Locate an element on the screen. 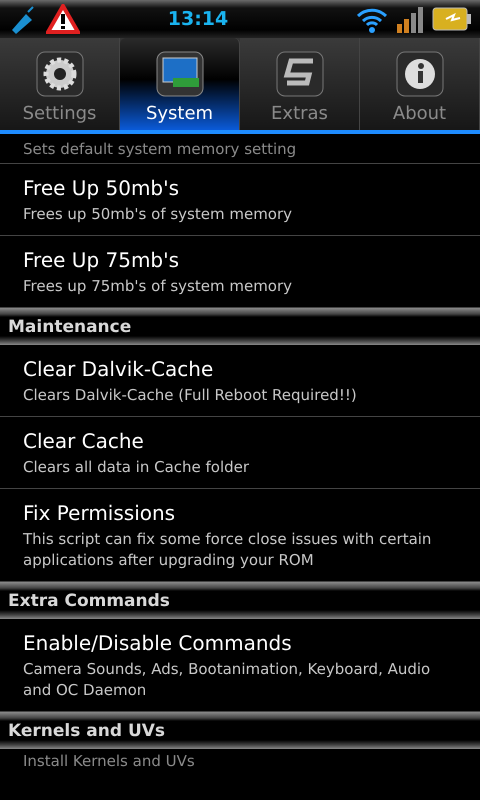  item-summary: Clears all data in Cache folder is located at coordinates (136, 467).